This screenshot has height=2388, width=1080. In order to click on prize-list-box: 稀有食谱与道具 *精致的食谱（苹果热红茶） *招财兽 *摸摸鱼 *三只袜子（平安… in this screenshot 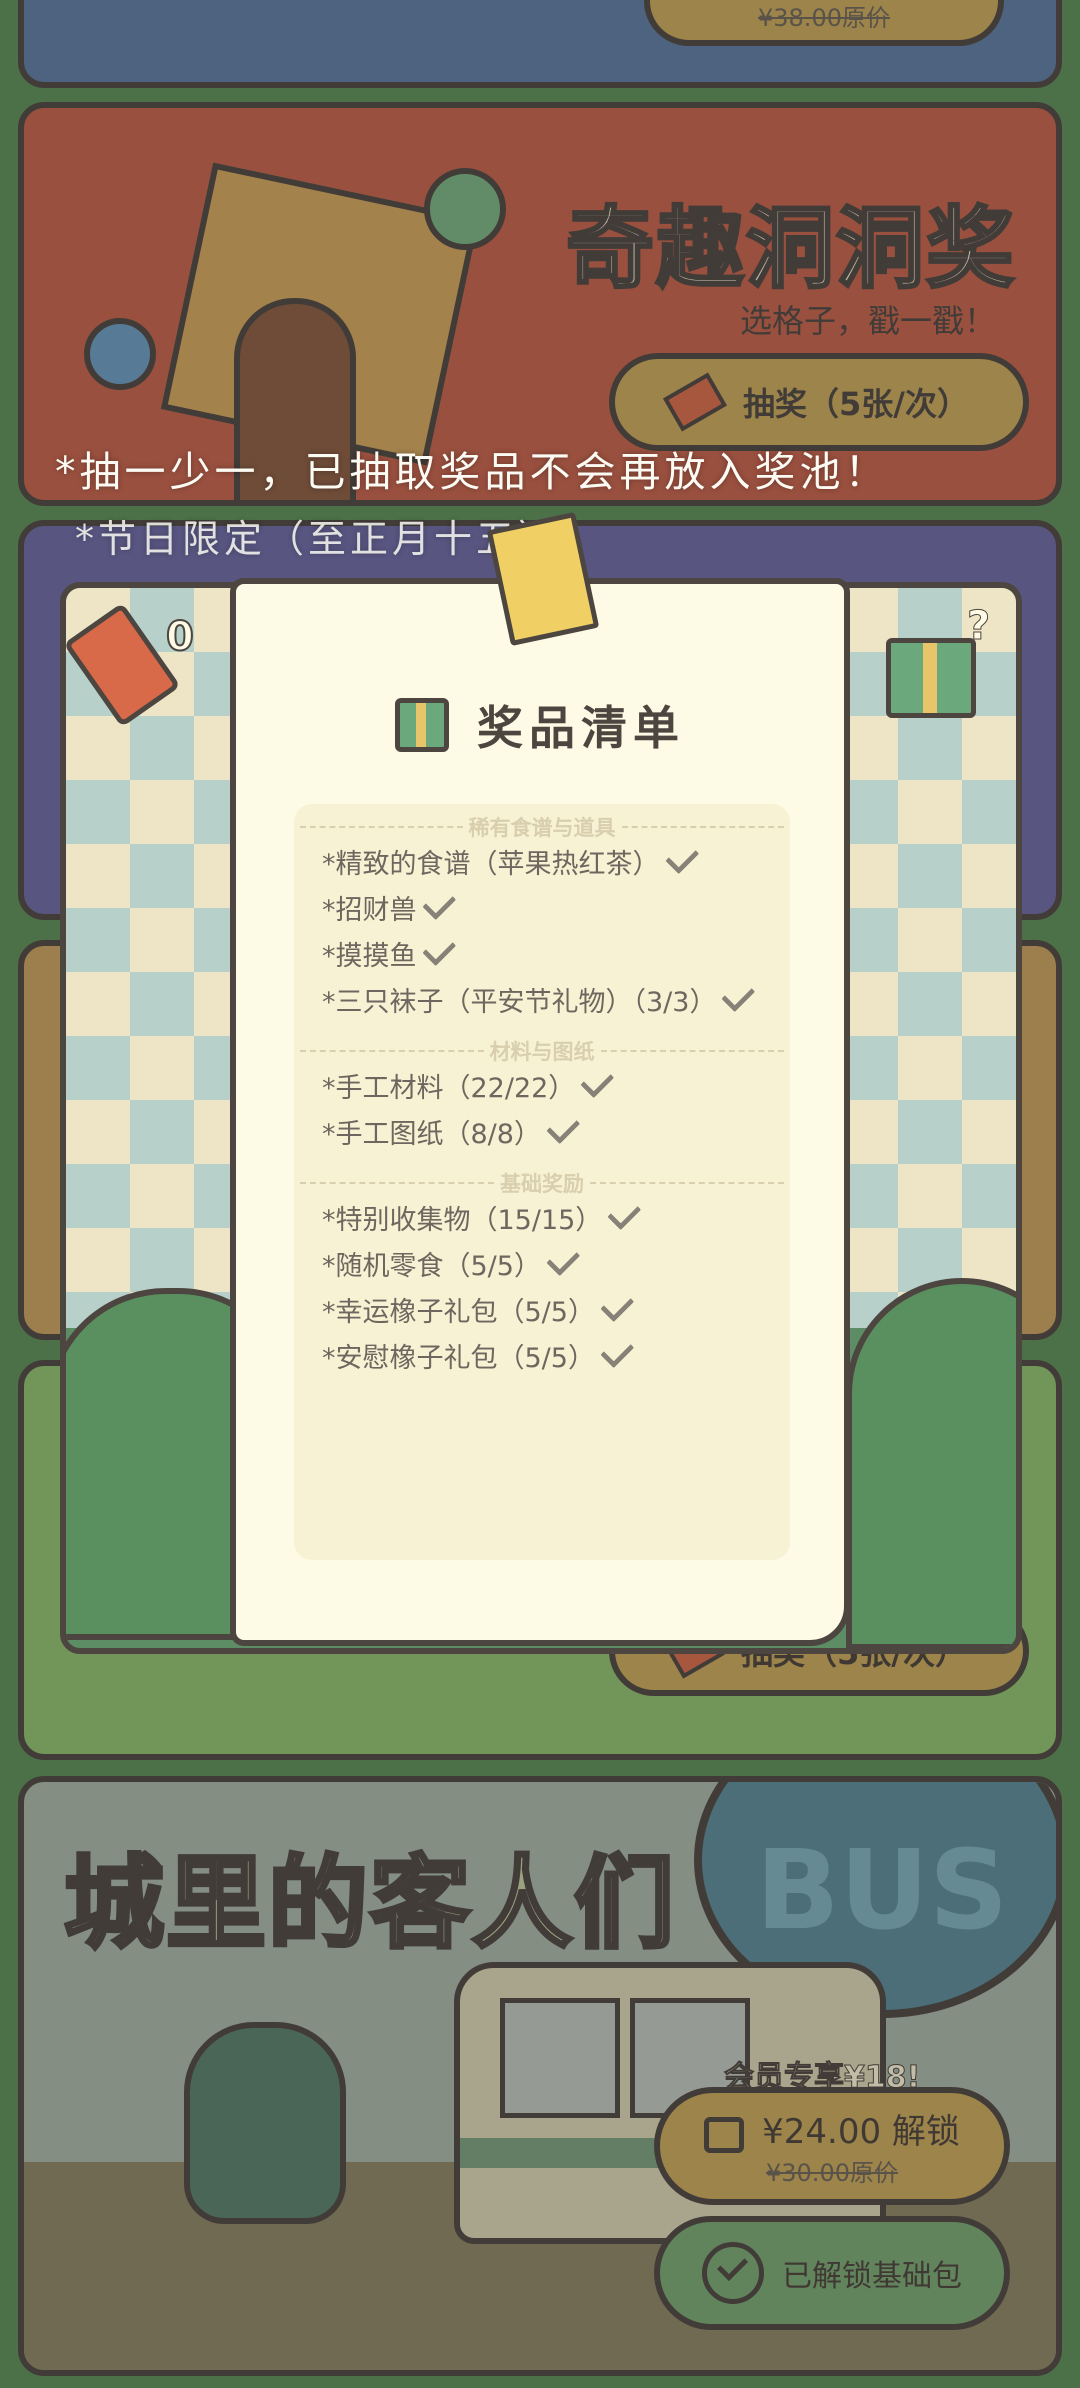, I will do `click(542, 1182)`.